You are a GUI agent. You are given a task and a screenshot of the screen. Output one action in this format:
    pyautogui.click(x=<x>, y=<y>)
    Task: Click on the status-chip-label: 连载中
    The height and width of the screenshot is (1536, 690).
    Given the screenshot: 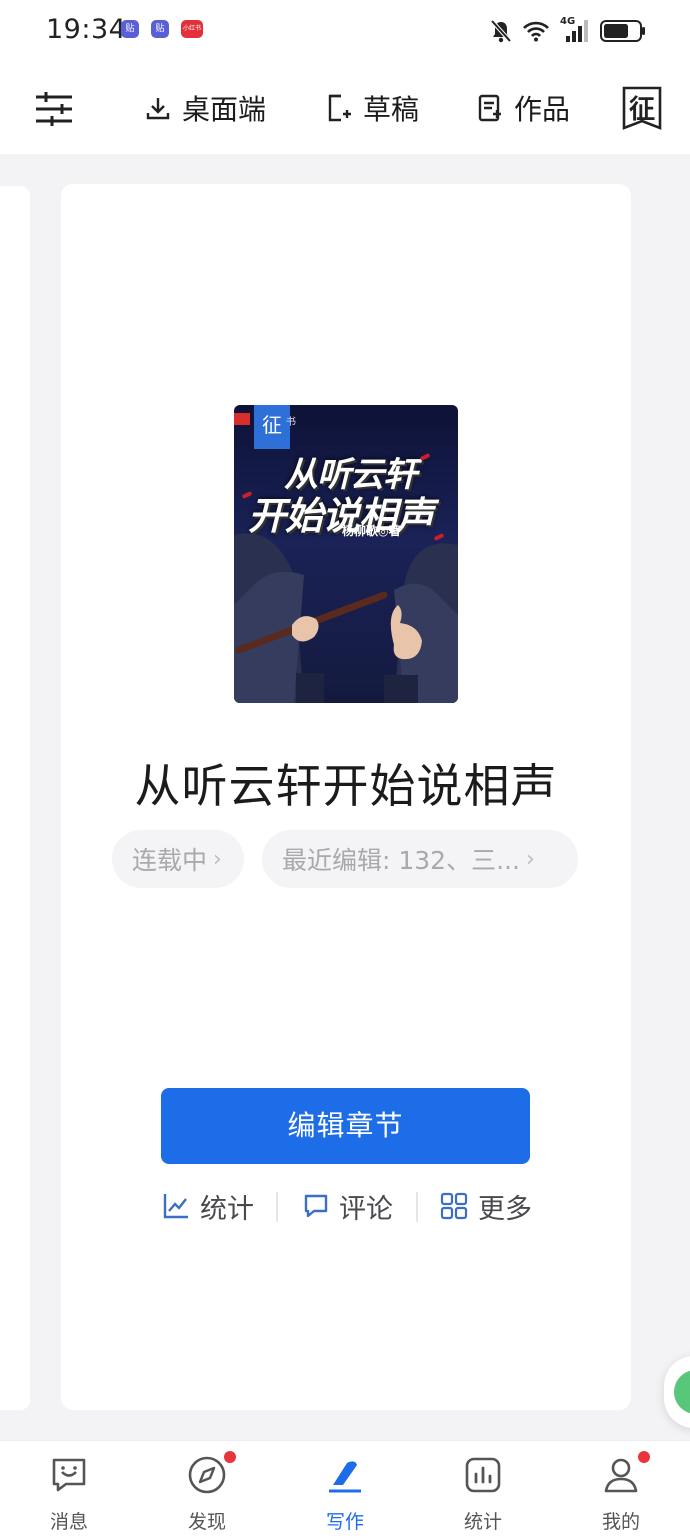 What is the action you would take?
    pyautogui.click(x=170, y=860)
    